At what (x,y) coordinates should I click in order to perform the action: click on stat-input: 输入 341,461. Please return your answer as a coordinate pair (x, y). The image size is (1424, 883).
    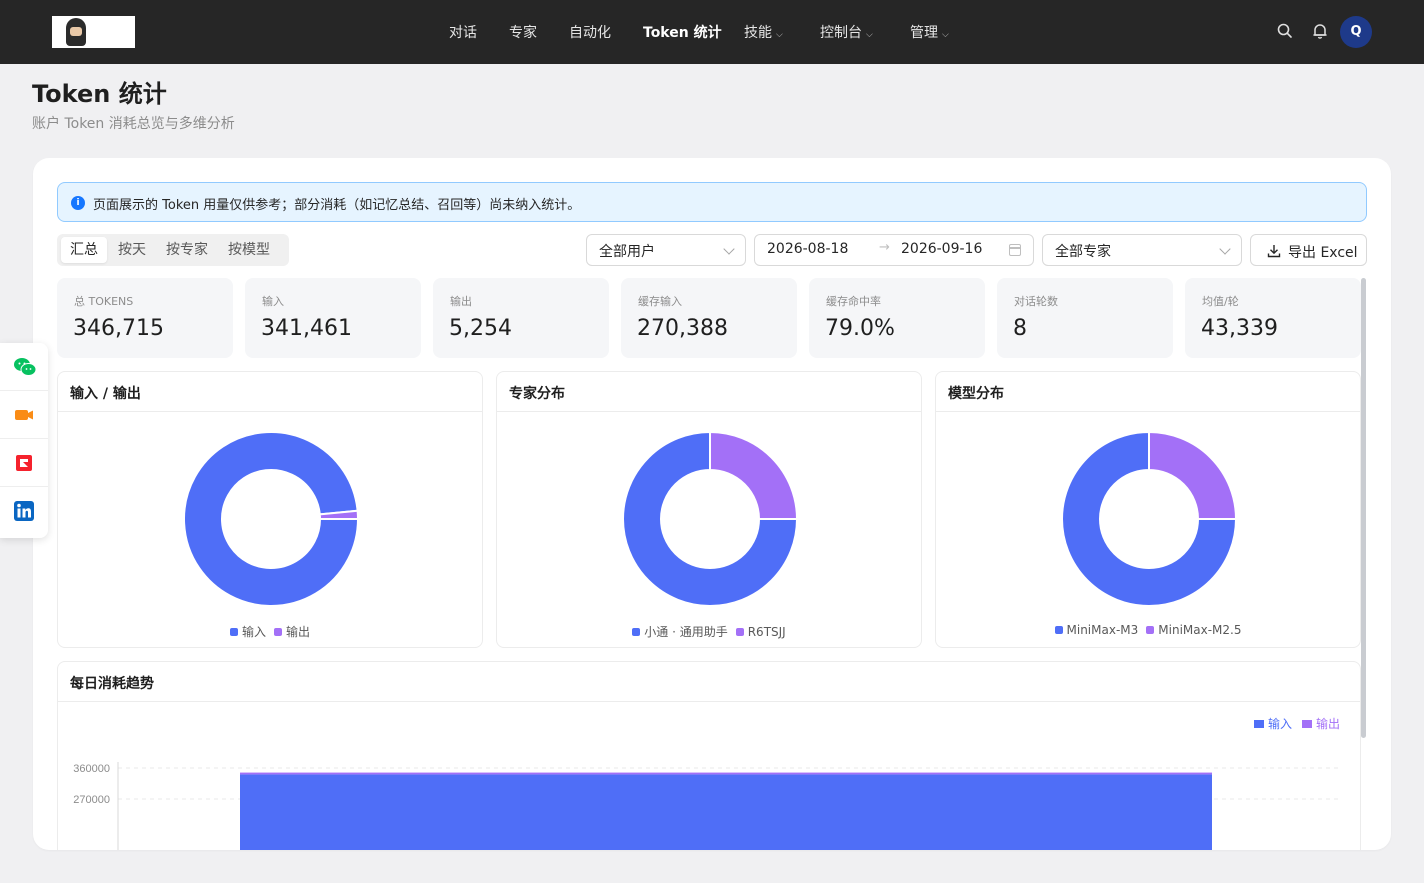
    Looking at the image, I should click on (333, 318).